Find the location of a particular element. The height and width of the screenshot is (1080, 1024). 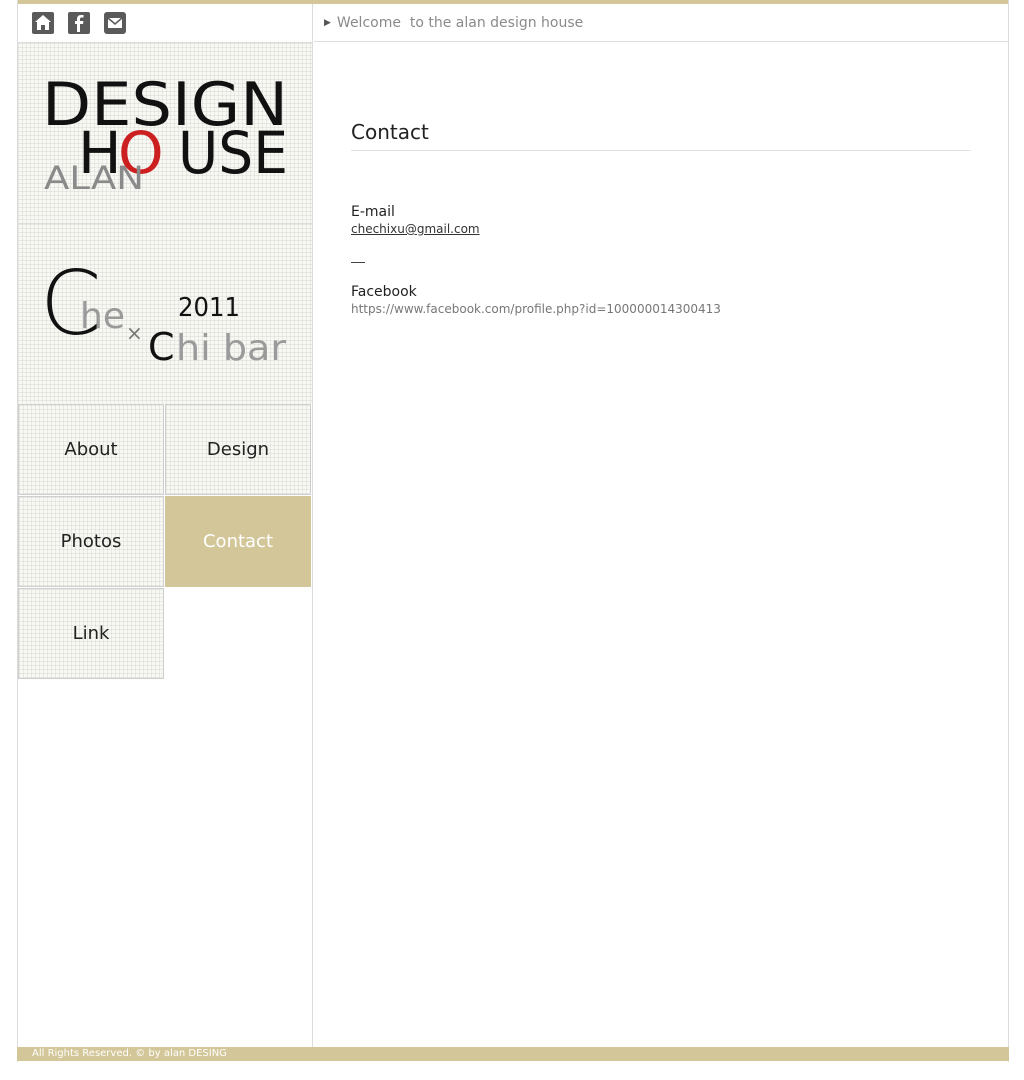

nav-about: About is located at coordinates (91, 449).